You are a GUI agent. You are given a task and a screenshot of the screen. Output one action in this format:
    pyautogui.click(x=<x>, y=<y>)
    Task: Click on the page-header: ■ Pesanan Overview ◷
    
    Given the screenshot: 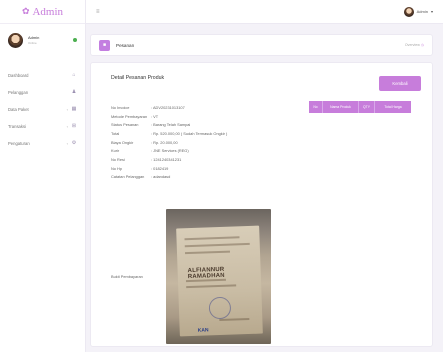 What is the action you would take?
    pyautogui.click(x=261, y=45)
    